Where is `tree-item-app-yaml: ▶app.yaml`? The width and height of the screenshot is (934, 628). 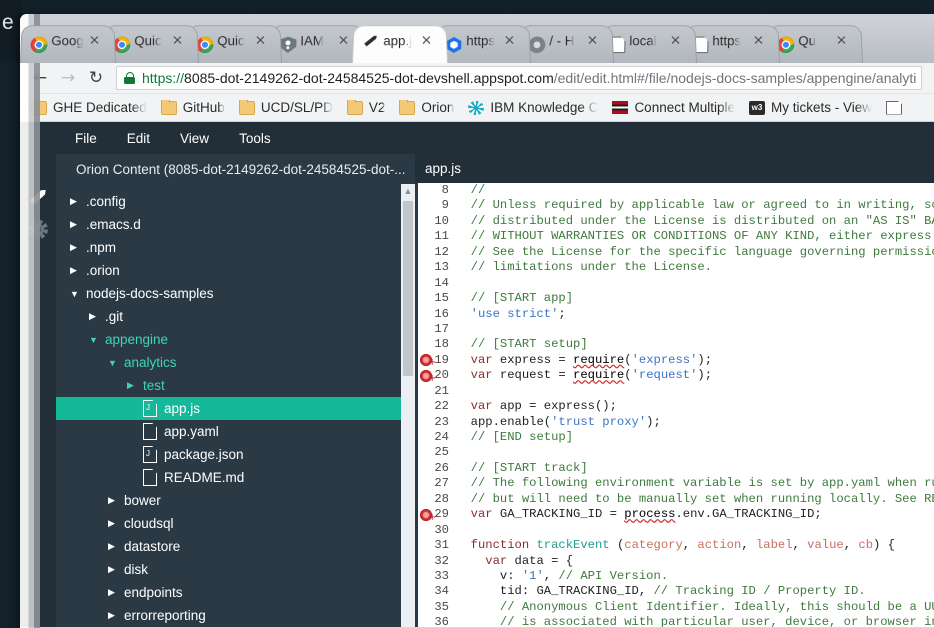 tree-item-app-yaml: ▶app.yaml is located at coordinates (228, 431).